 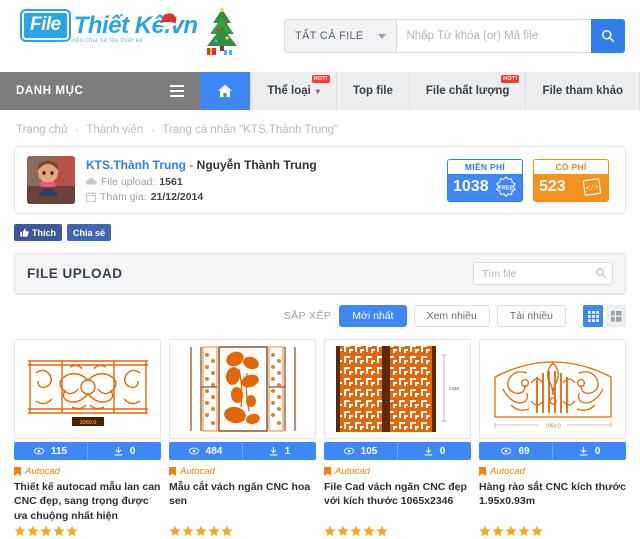 What do you see at coordinates (381, 36) in the screenshot?
I see `chevron-down-icon` at bounding box center [381, 36].